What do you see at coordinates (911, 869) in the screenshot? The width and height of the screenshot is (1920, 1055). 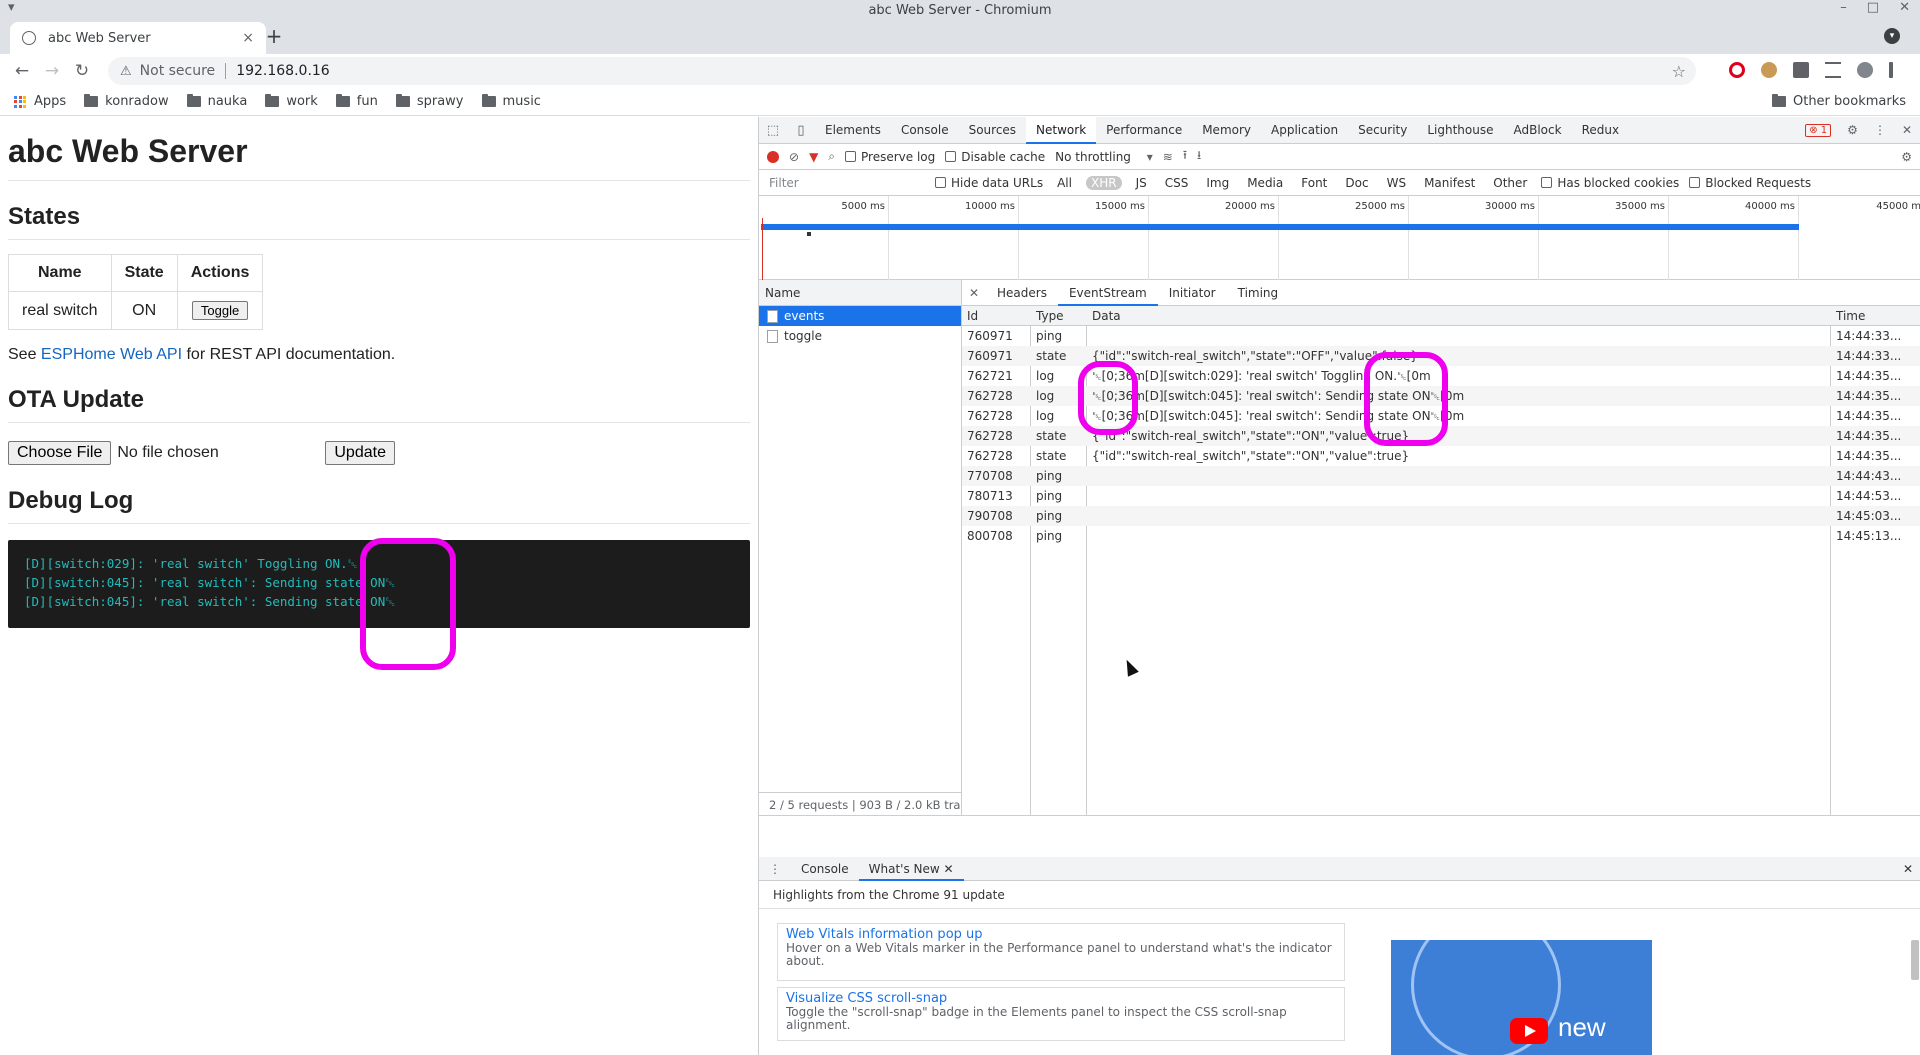 I see `drawer-tab-whats-new: What's New ✕` at bounding box center [911, 869].